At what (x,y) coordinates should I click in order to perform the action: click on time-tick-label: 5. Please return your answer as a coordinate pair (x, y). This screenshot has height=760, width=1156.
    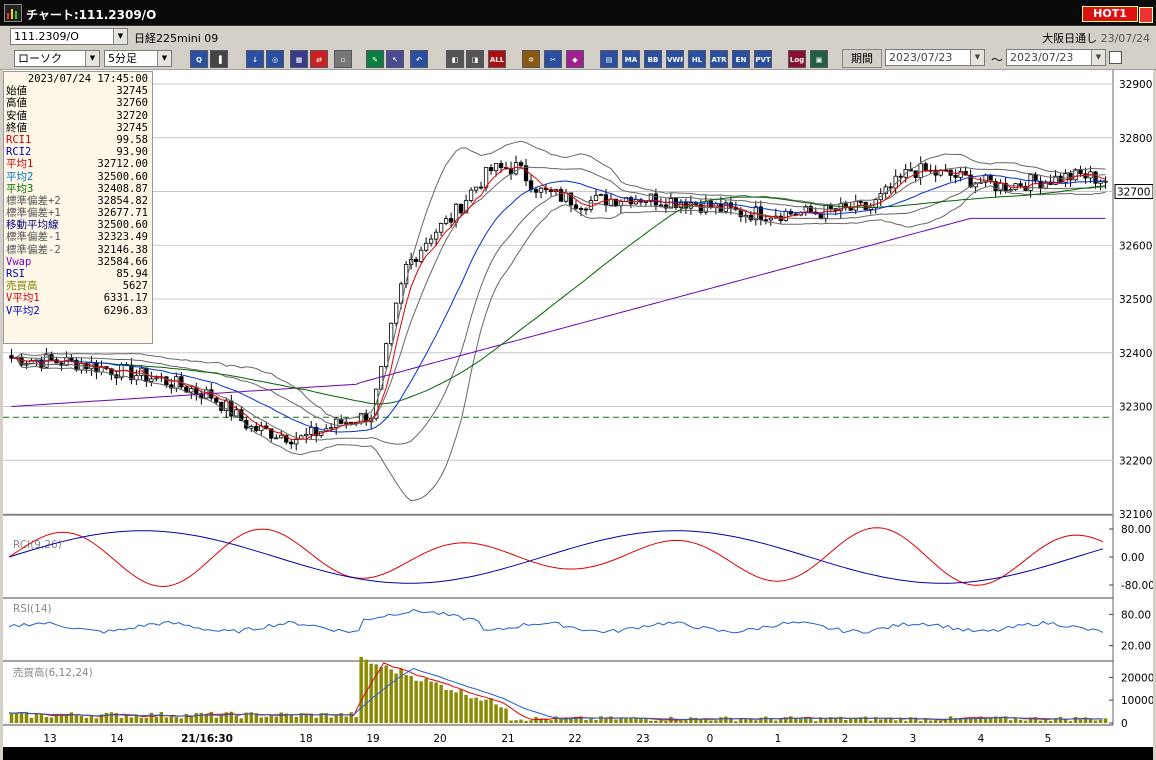
    Looking at the image, I should click on (1048, 739).